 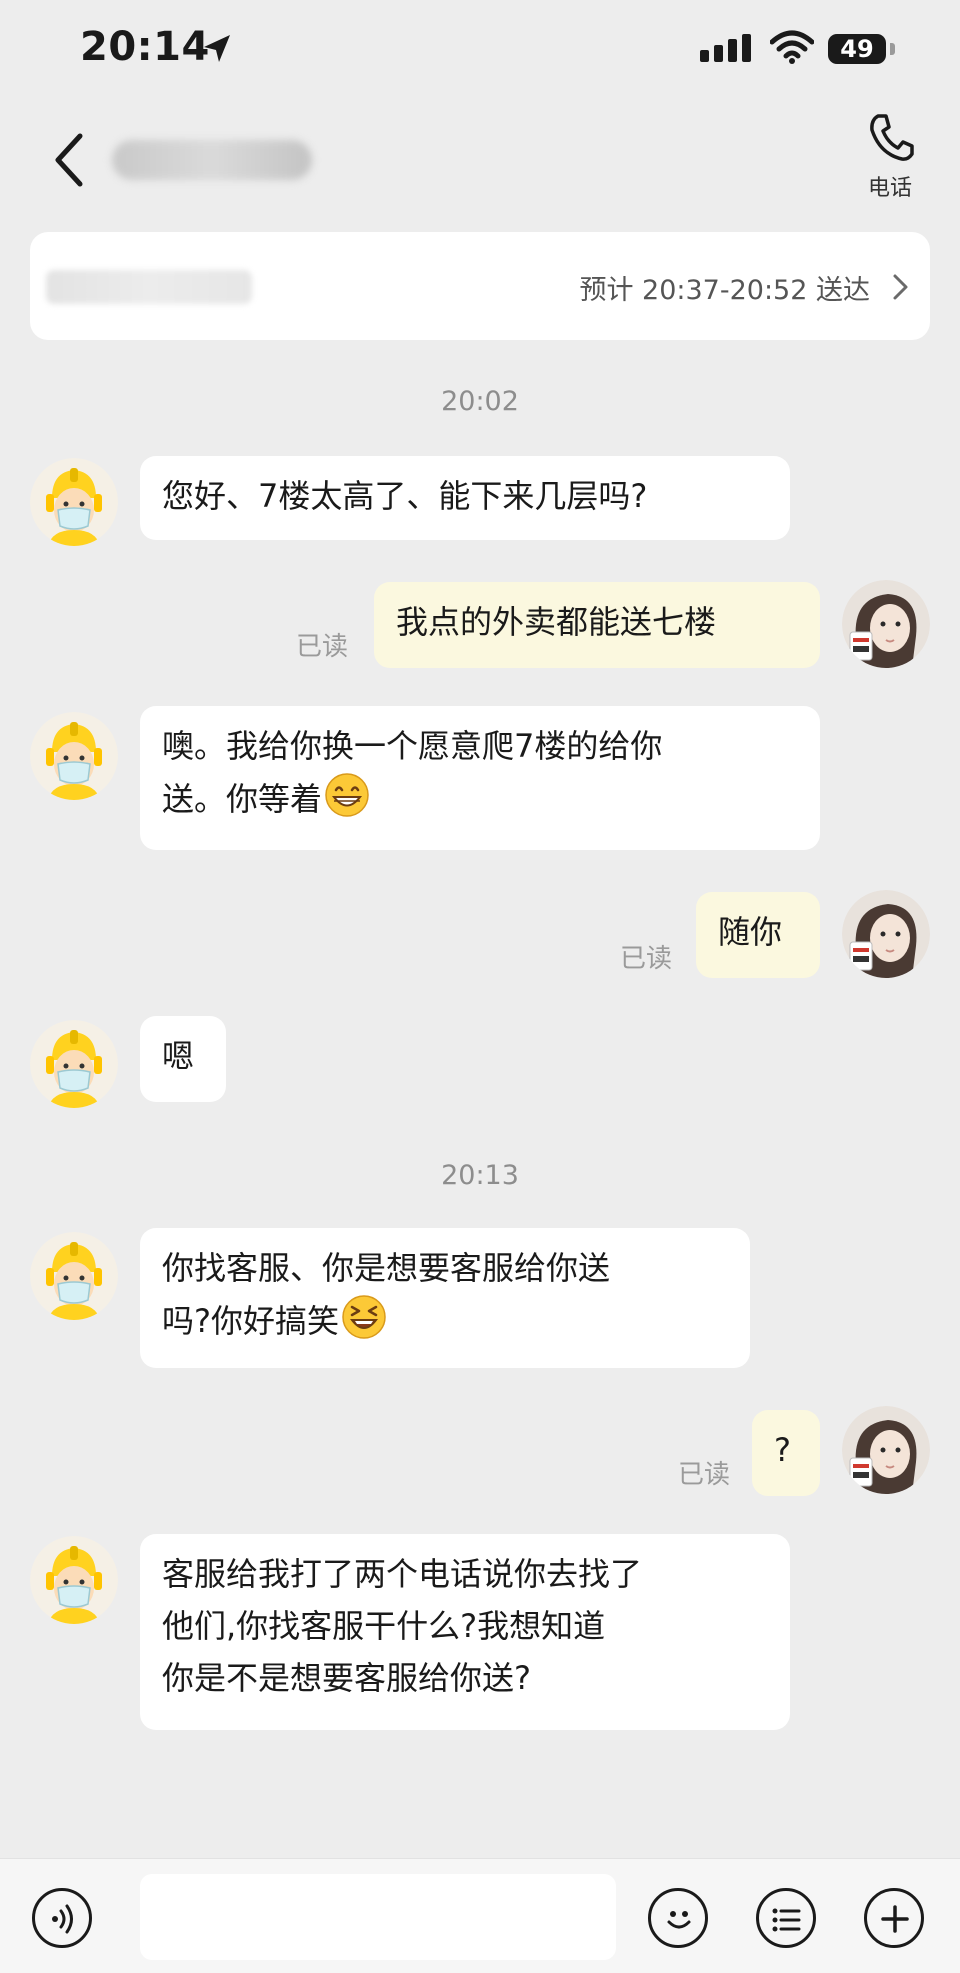 What do you see at coordinates (405, 496) in the screenshot?
I see `message-text: 您好、7楼太高了、能下来几层吗?` at bounding box center [405, 496].